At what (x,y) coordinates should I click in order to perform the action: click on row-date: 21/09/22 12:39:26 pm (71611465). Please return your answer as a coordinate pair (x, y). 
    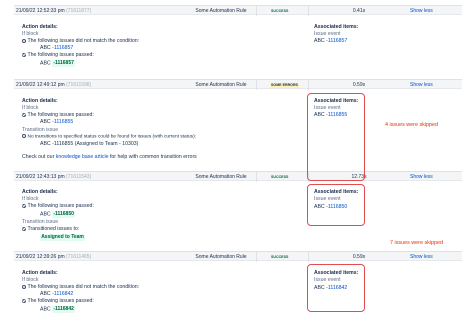
    Looking at the image, I should click on (54, 257).